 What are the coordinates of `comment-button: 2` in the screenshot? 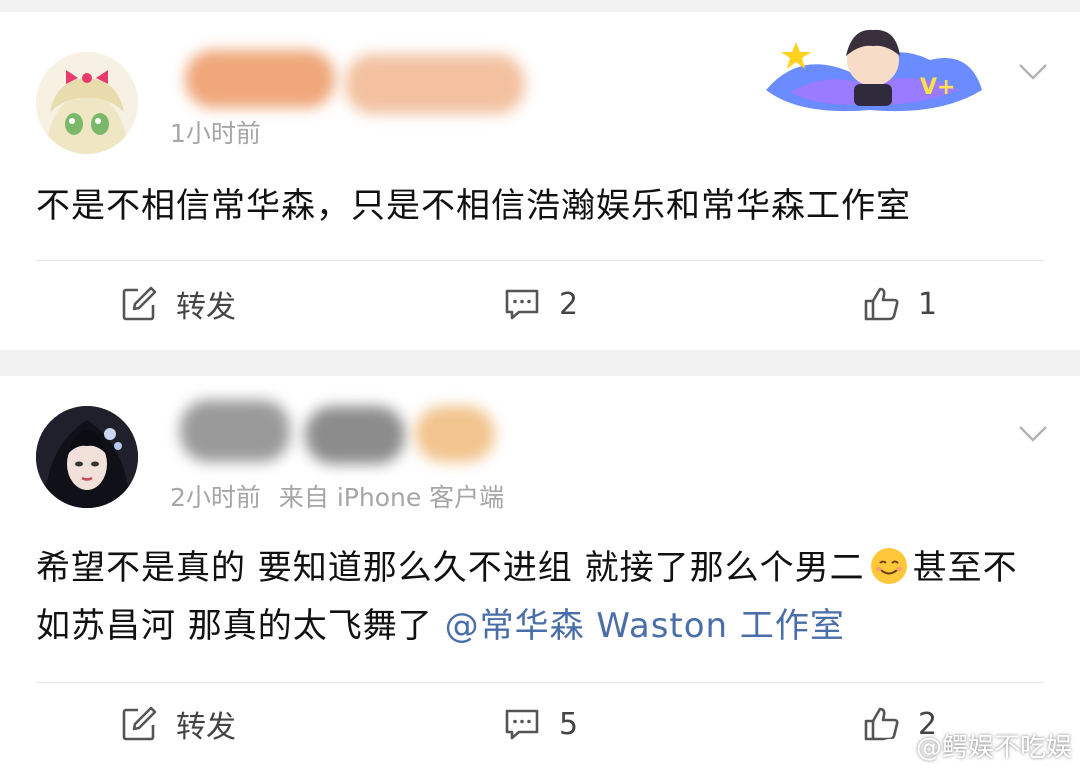 It's located at (540, 304).